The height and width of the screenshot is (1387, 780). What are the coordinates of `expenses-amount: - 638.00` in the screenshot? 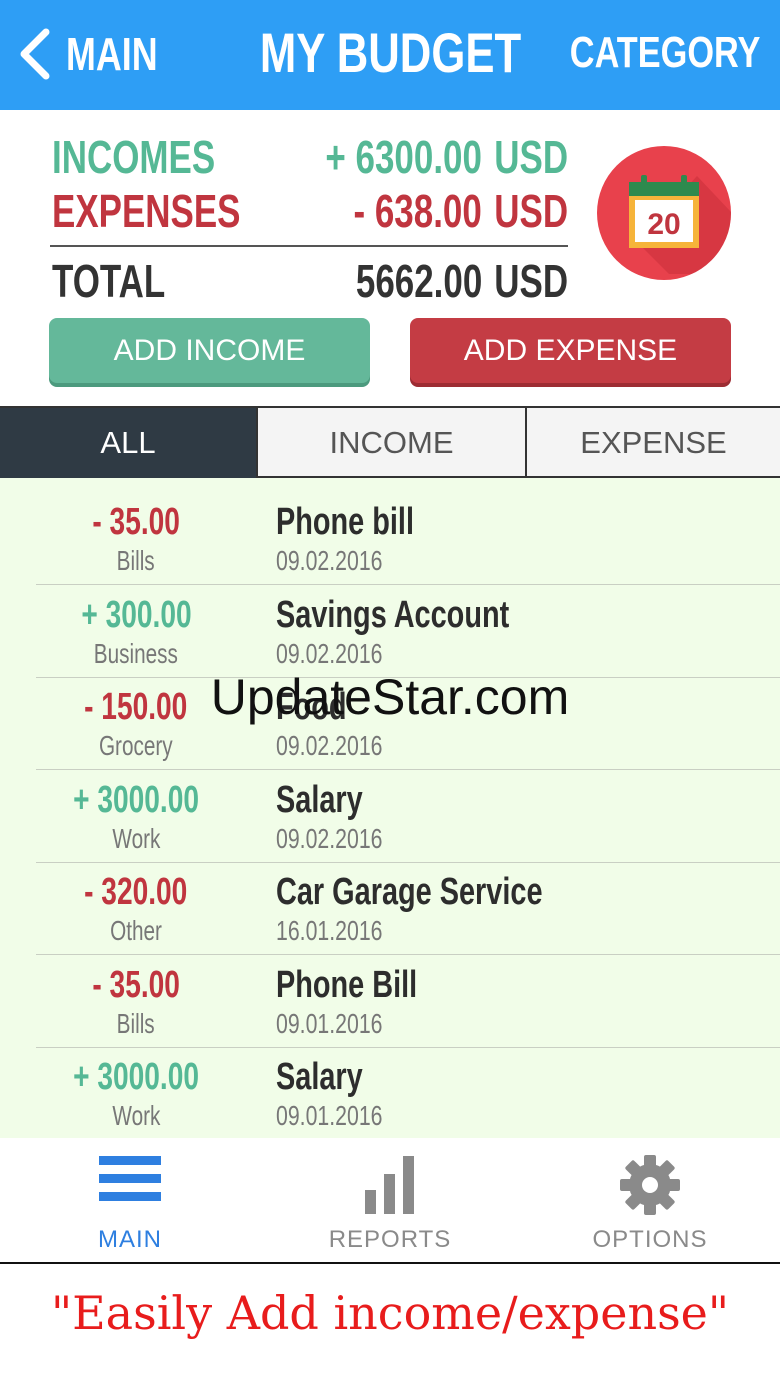 It's located at (417, 211).